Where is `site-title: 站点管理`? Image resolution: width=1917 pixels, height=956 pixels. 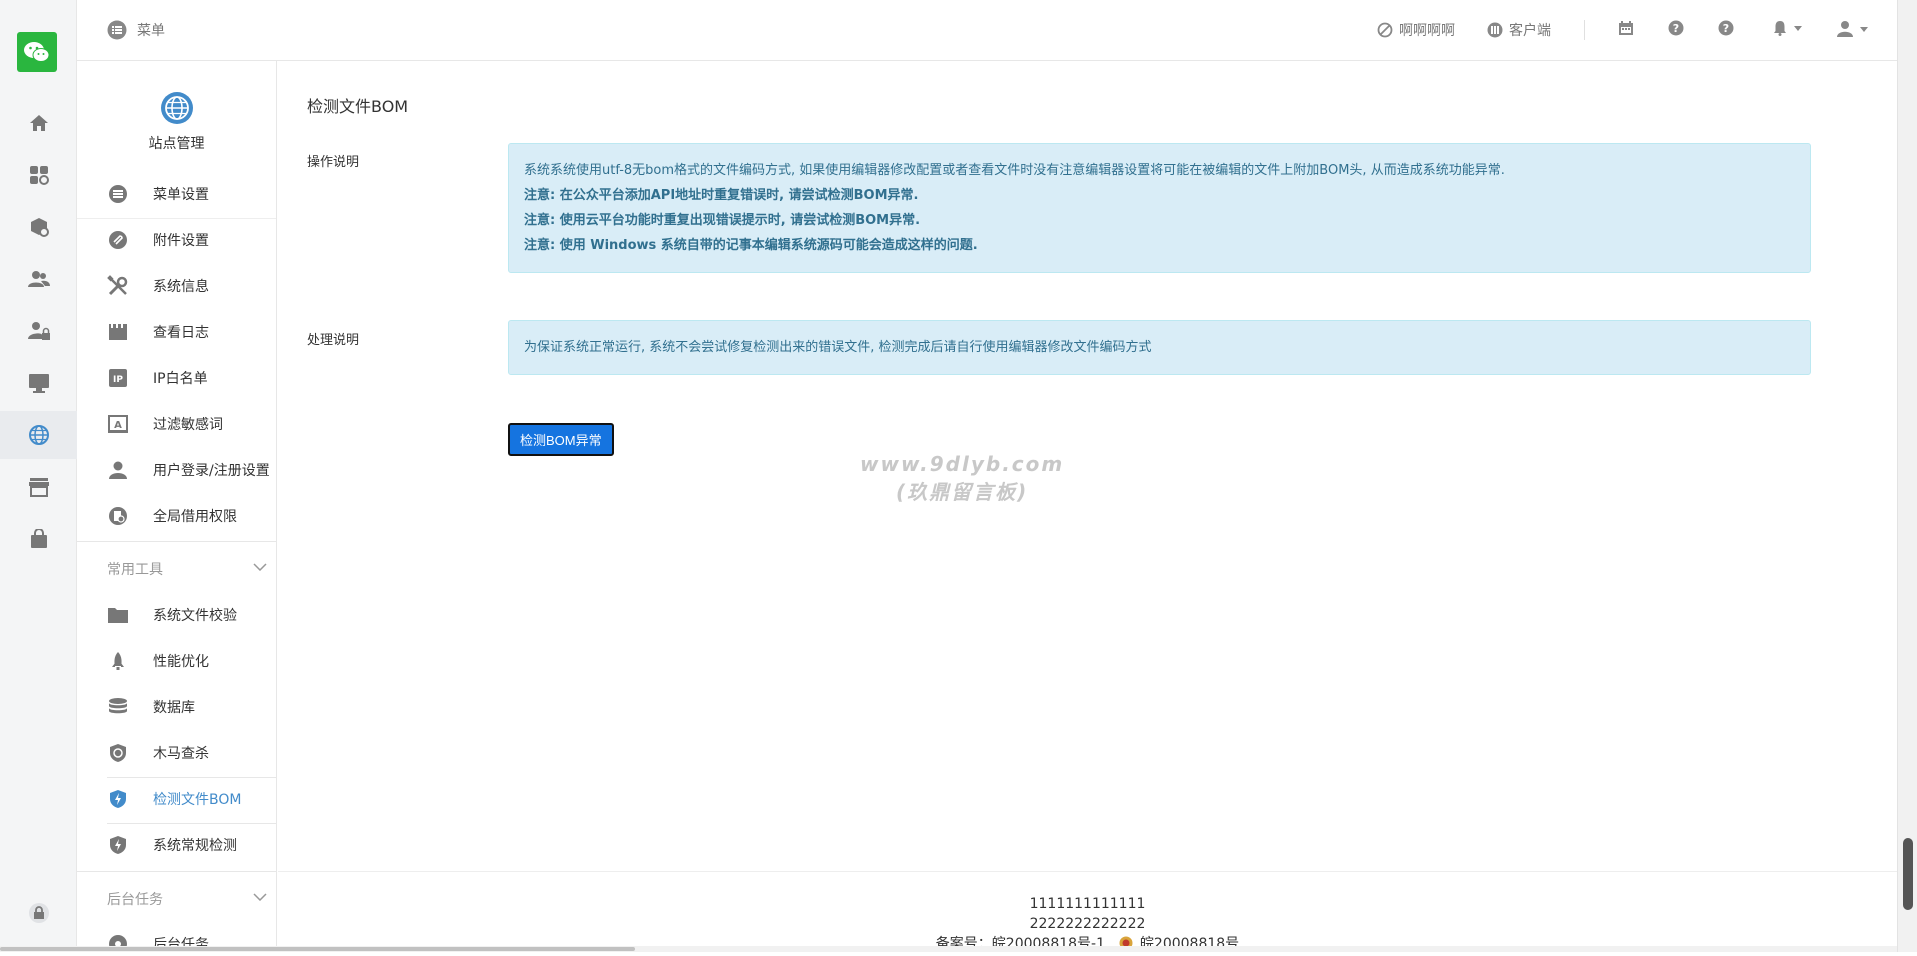
site-title: 站点管理 is located at coordinates (176, 143).